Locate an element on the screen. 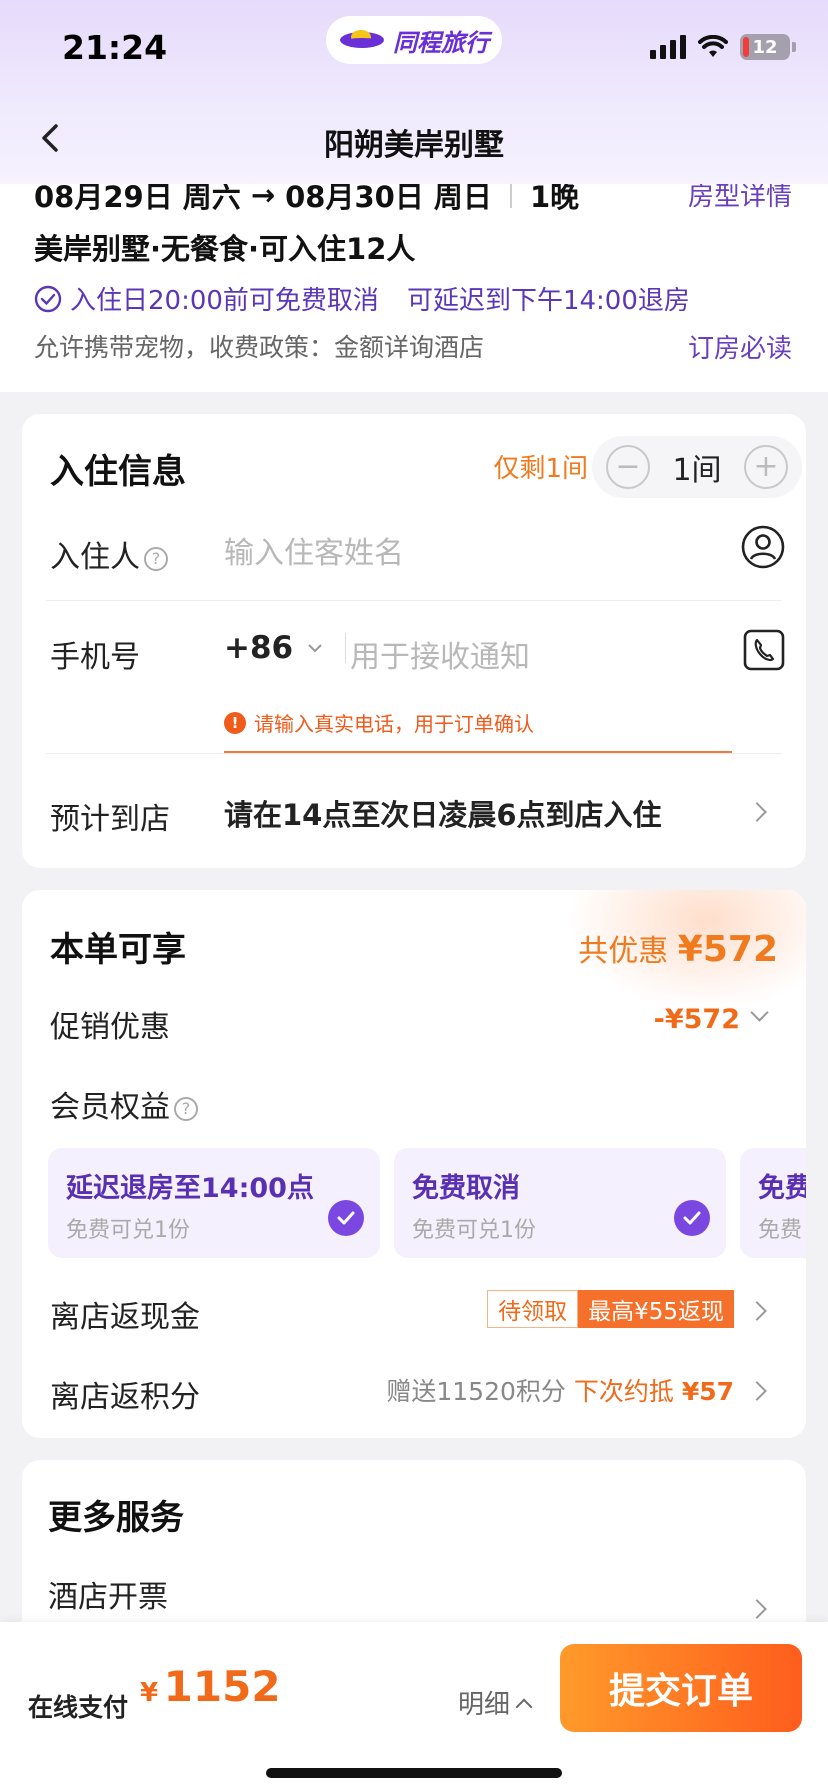  battery-icon: 12 is located at coordinates (765, 47).